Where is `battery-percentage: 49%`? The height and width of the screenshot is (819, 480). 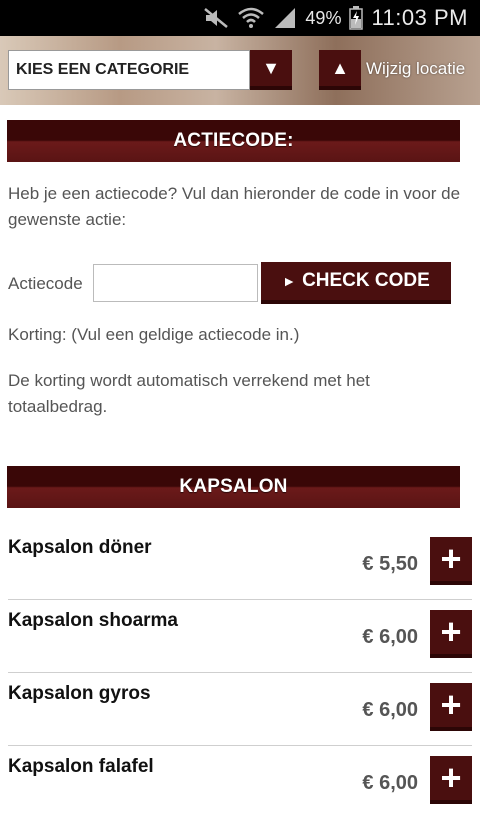 battery-percentage: 49% is located at coordinates (323, 17).